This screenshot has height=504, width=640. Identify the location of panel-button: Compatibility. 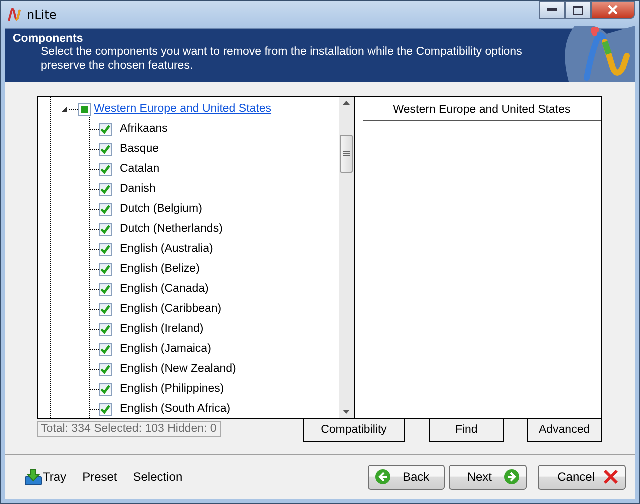
(354, 430).